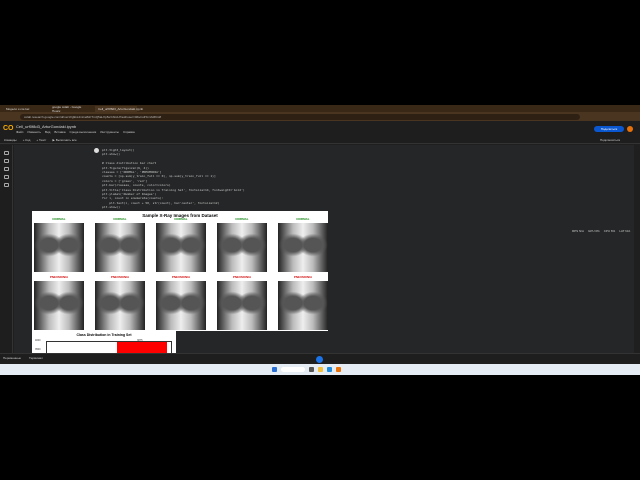 This screenshot has height=480, width=640. Describe the element at coordinates (41, 140) in the screenshot. I see `add-text-button: + Текст` at that location.